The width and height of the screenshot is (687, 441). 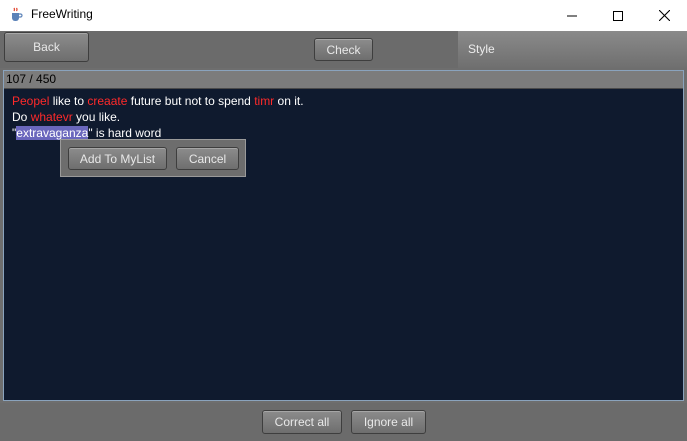 I want to click on selected-word: extravaganza, so click(x=52, y=133).